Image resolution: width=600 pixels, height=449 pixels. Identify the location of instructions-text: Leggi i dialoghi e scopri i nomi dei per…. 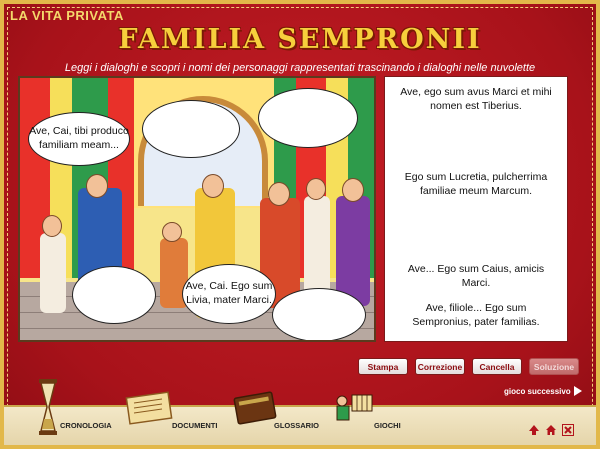
(300, 68).